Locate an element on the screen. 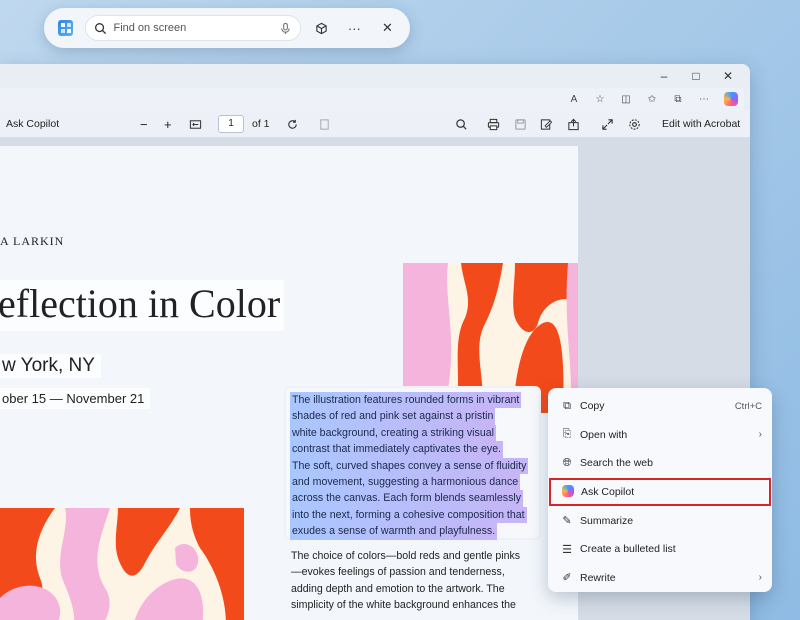 The width and height of the screenshot is (800, 620). mic-icon is located at coordinates (285, 28).